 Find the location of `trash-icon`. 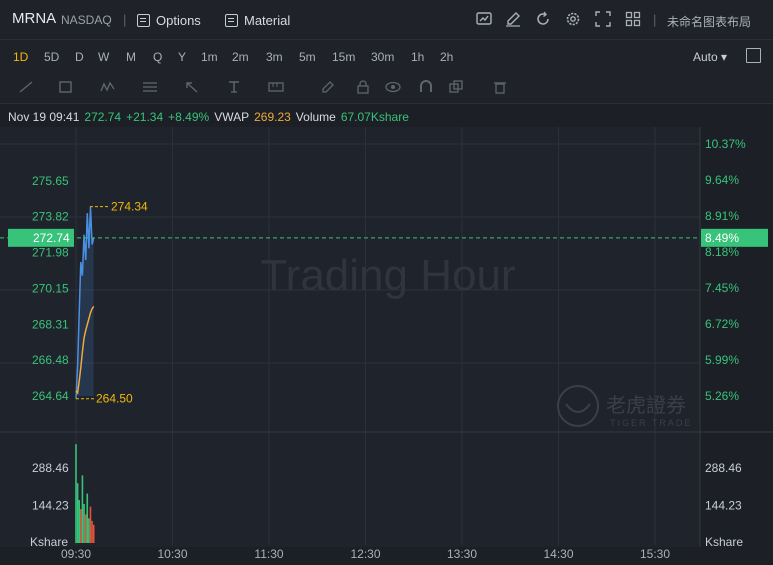

trash-icon is located at coordinates (500, 87).